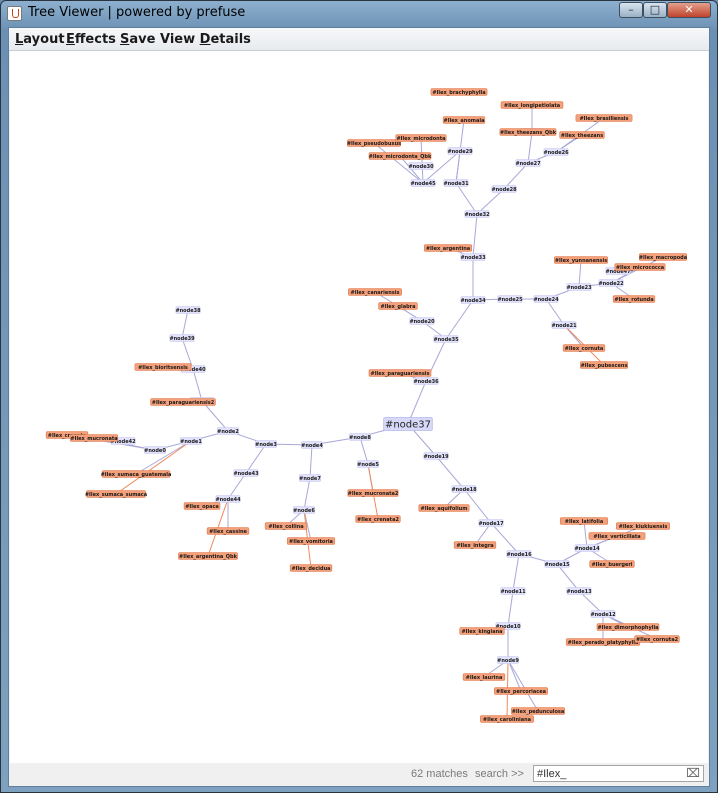 The width and height of the screenshot is (718, 793). I want to click on internal-node: #node15, so click(557, 564).